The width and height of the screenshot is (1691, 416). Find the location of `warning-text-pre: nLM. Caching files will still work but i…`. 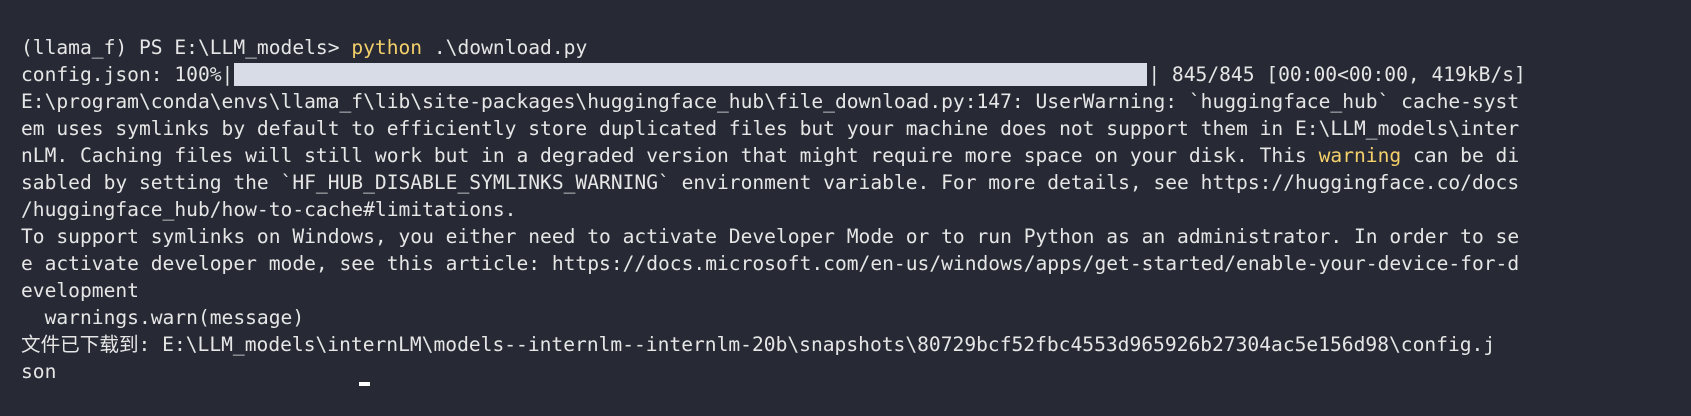

warning-text-pre: nLM. Caching files will still work but i… is located at coordinates (670, 155).